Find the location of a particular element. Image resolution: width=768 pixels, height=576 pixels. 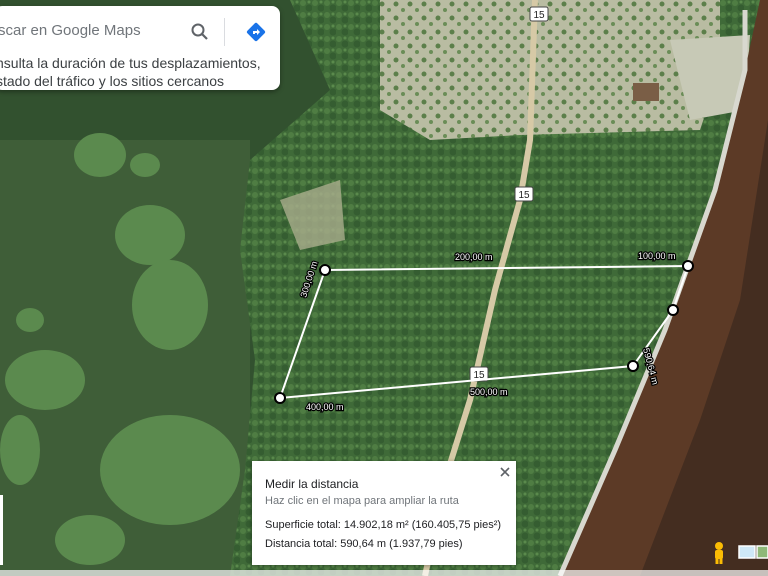

side-panel-tab is located at coordinates (1, 530).